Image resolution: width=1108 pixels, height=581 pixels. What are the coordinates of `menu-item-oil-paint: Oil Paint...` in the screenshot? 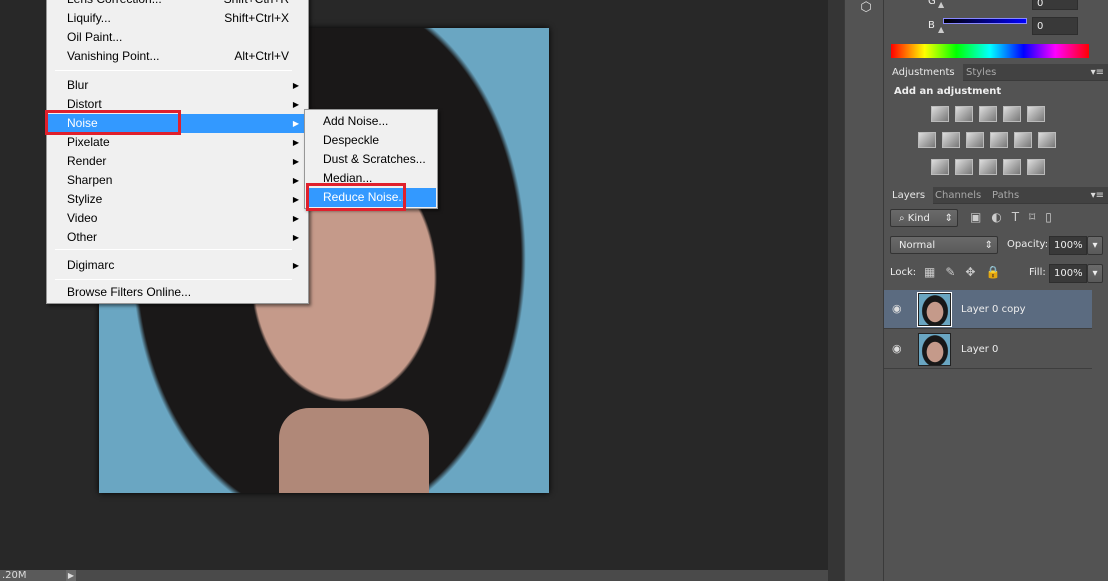 It's located at (177, 37).